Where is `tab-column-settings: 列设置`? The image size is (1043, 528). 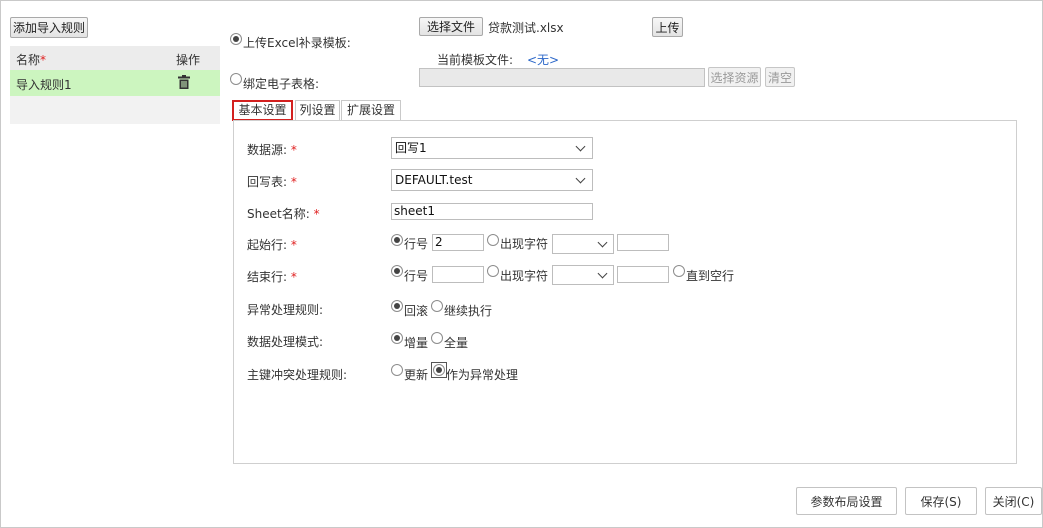 tab-column-settings: 列设置 is located at coordinates (317, 110).